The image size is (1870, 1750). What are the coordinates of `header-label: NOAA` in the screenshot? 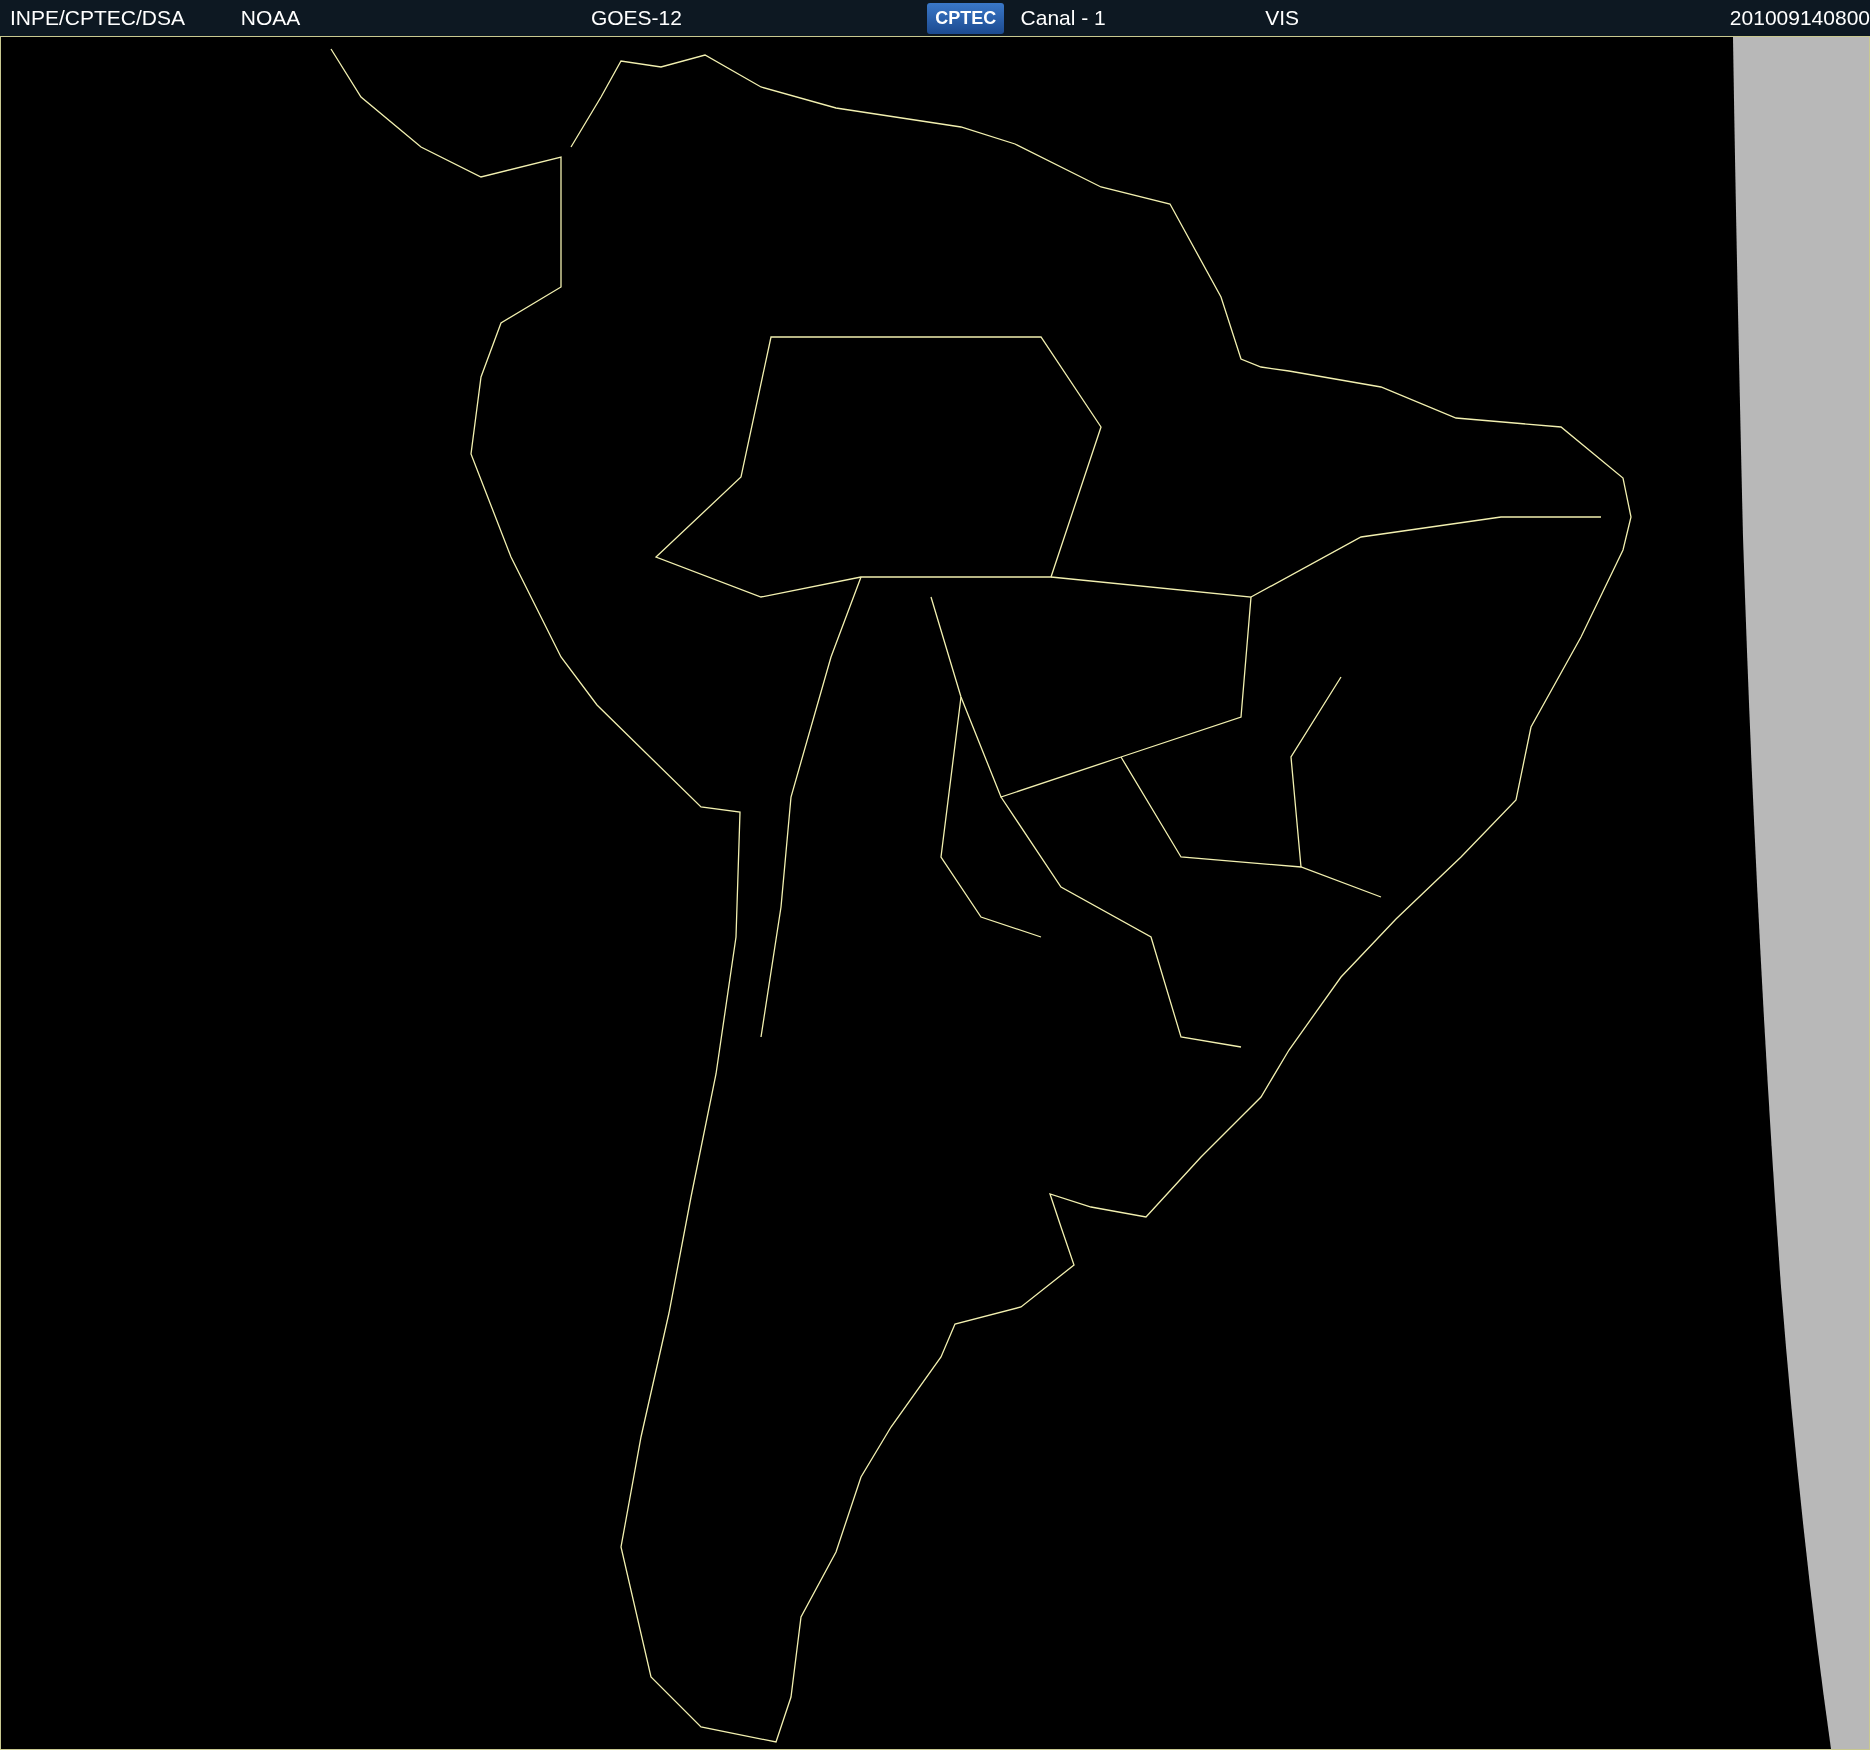 It's located at (270, 18).